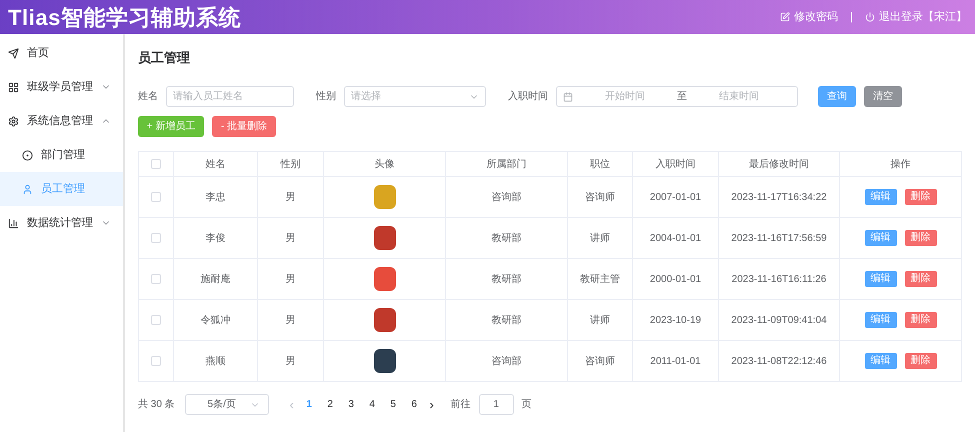 This screenshot has width=975, height=432. Describe the element at coordinates (330, 404) in the screenshot. I see `page-number: 2` at that location.